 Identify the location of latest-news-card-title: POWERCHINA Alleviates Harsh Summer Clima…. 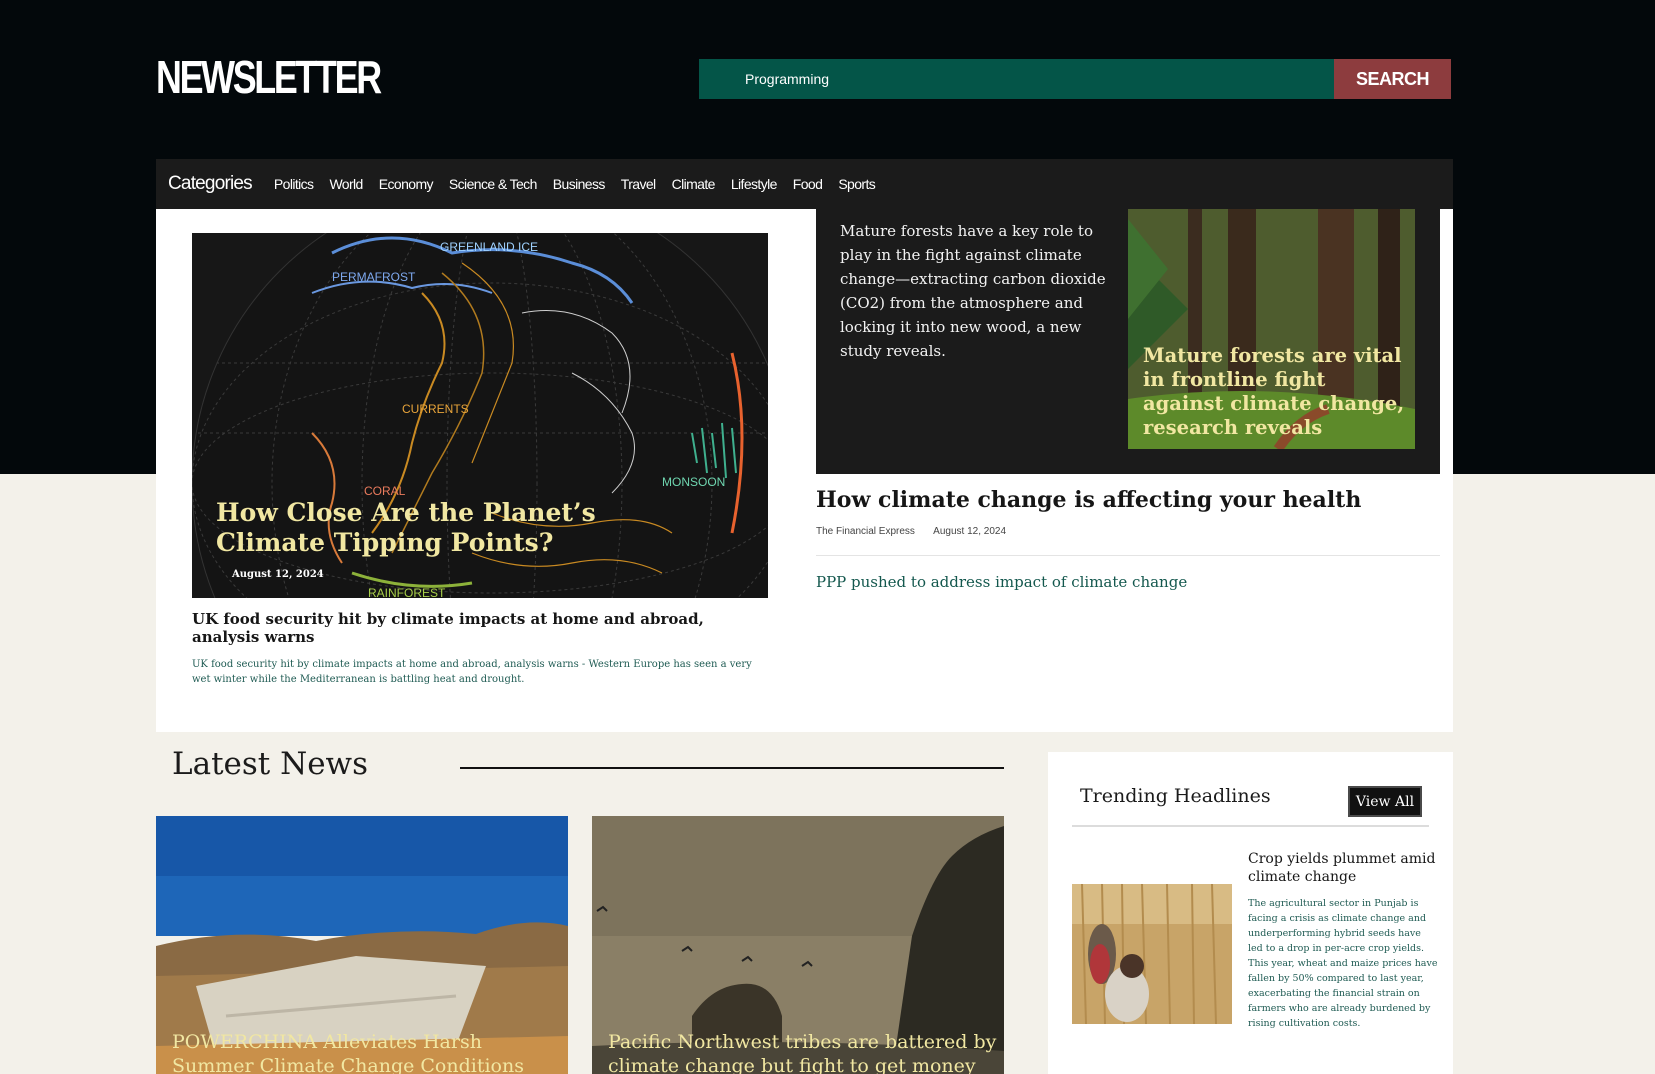
(367, 1052).